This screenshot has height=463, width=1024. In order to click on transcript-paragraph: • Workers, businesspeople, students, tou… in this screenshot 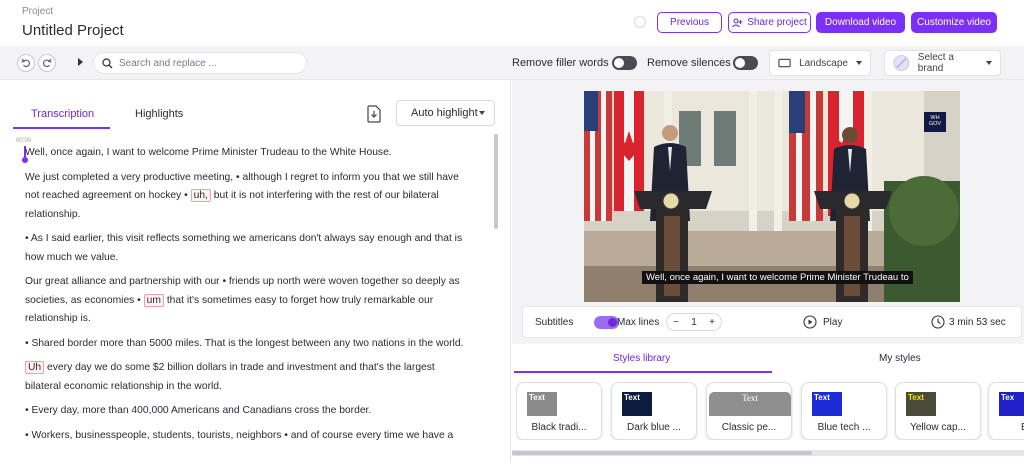, I will do `click(248, 436)`.